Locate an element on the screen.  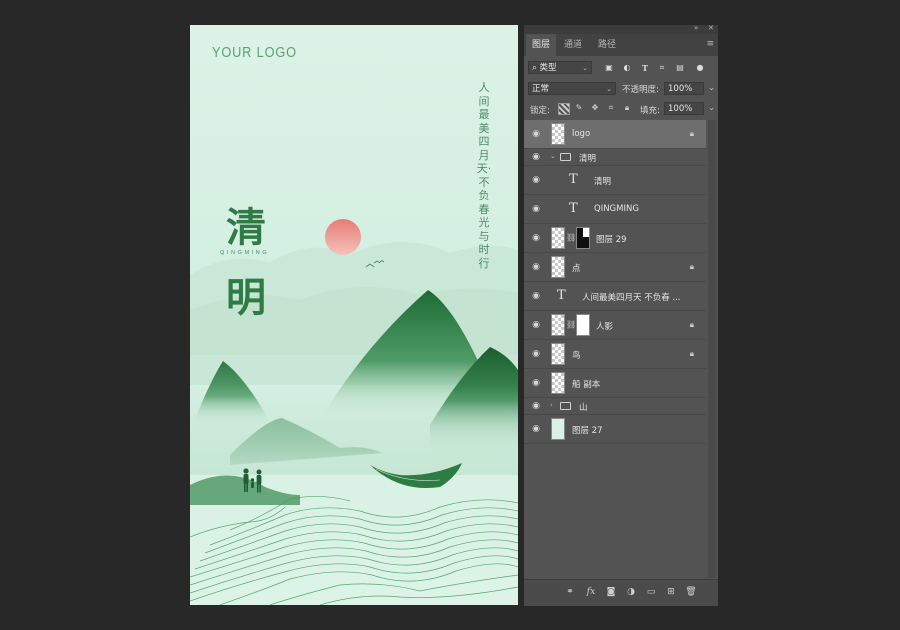
layer-group-qingming: ◉ ⌄ 清明 is located at coordinates (615, 157).